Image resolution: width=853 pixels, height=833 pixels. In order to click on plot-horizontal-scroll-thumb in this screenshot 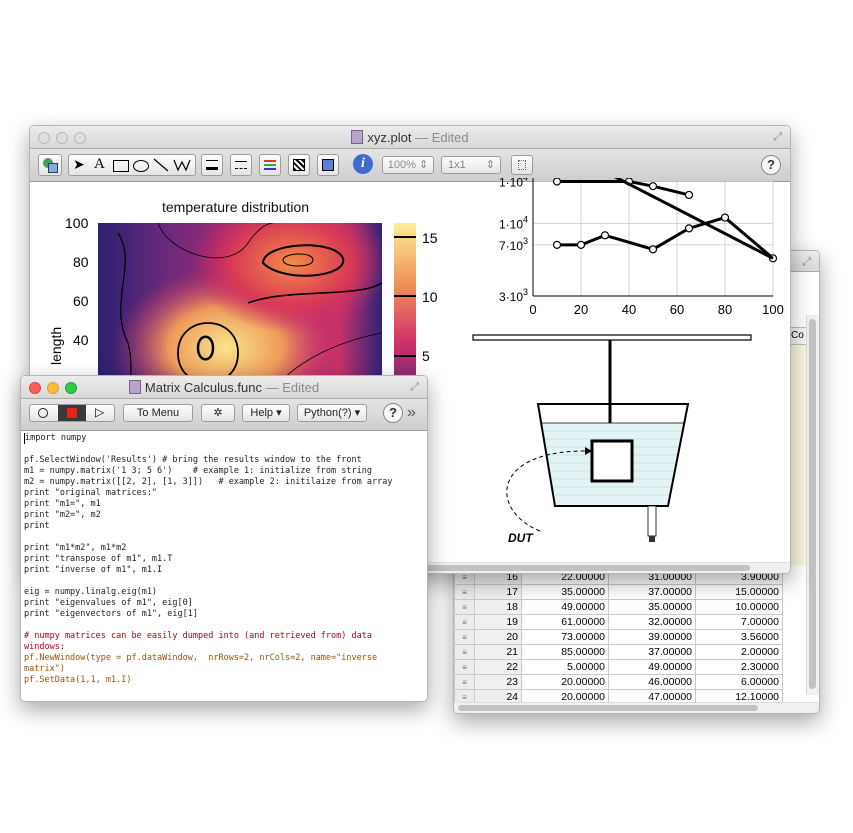, I will do `click(570, 568)`.